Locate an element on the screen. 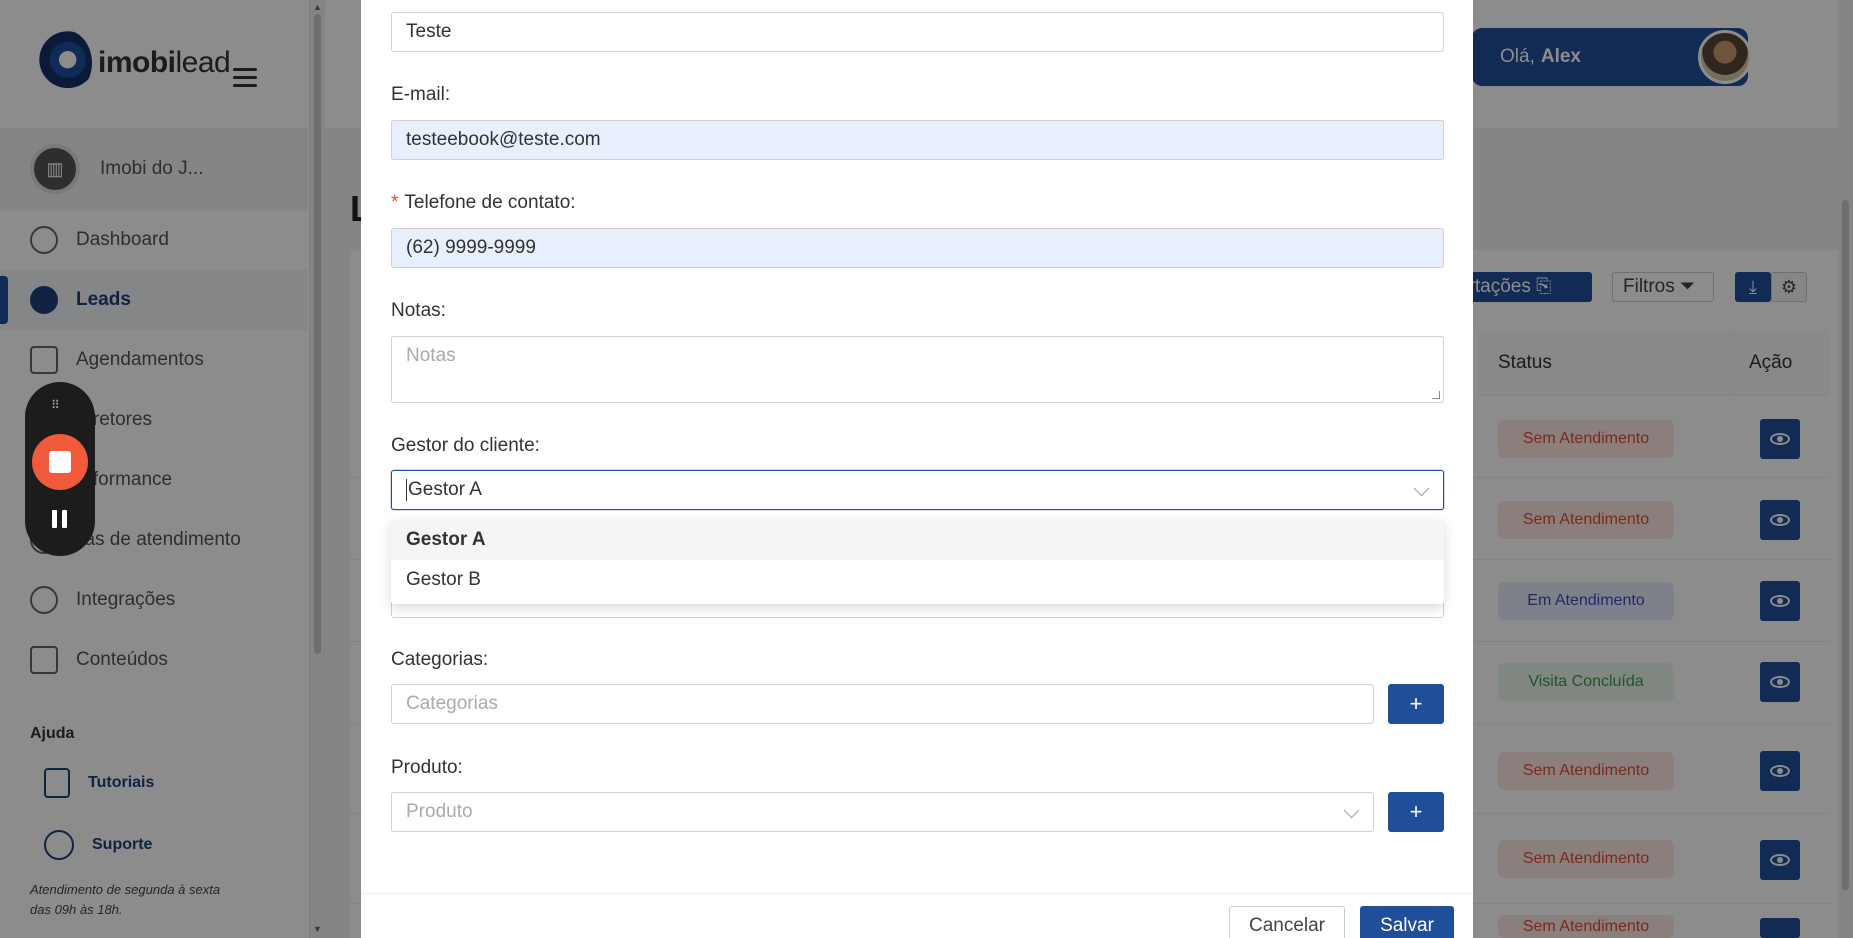 The height and width of the screenshot is (938, 1853). resize-handle-icon is located at coordinates (1436, 395).